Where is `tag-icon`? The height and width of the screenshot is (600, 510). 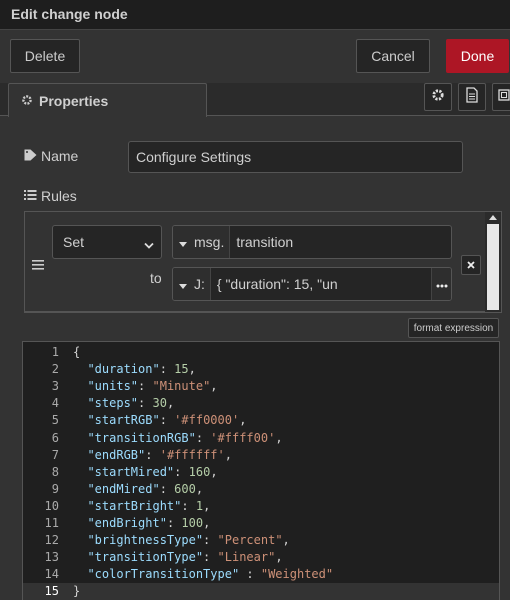
tag-icon is located at coordinates (32, 156).